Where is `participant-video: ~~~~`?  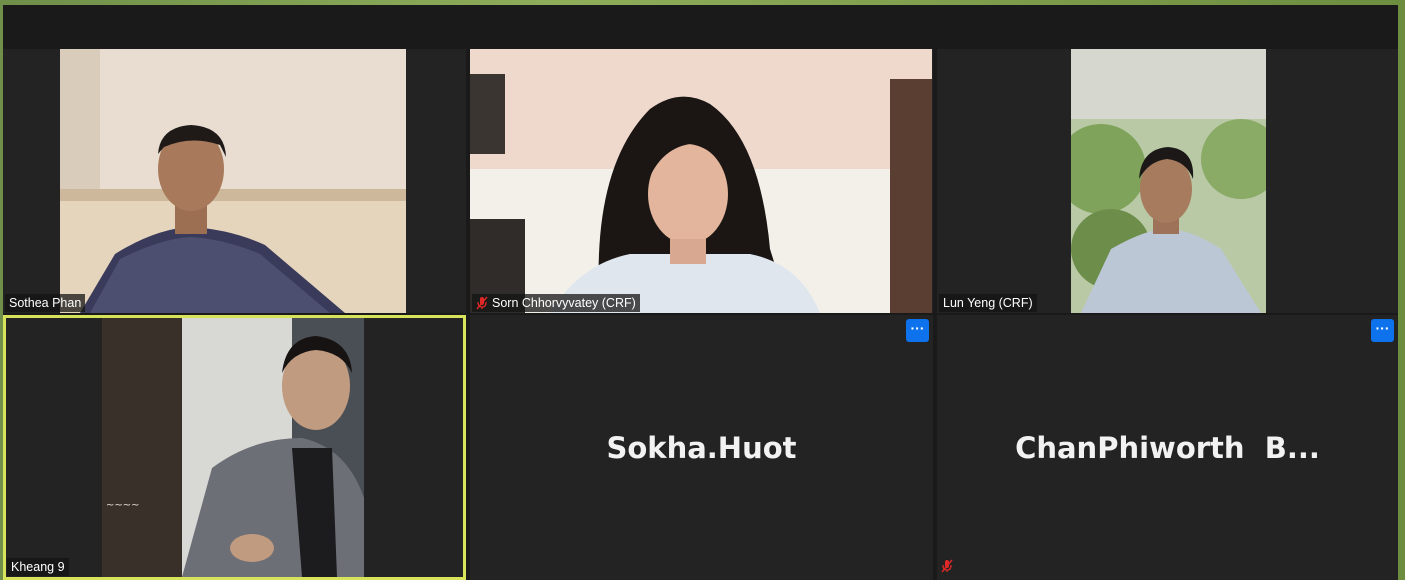 participant-video: ~~~~ is located at coordinates (233, 447).